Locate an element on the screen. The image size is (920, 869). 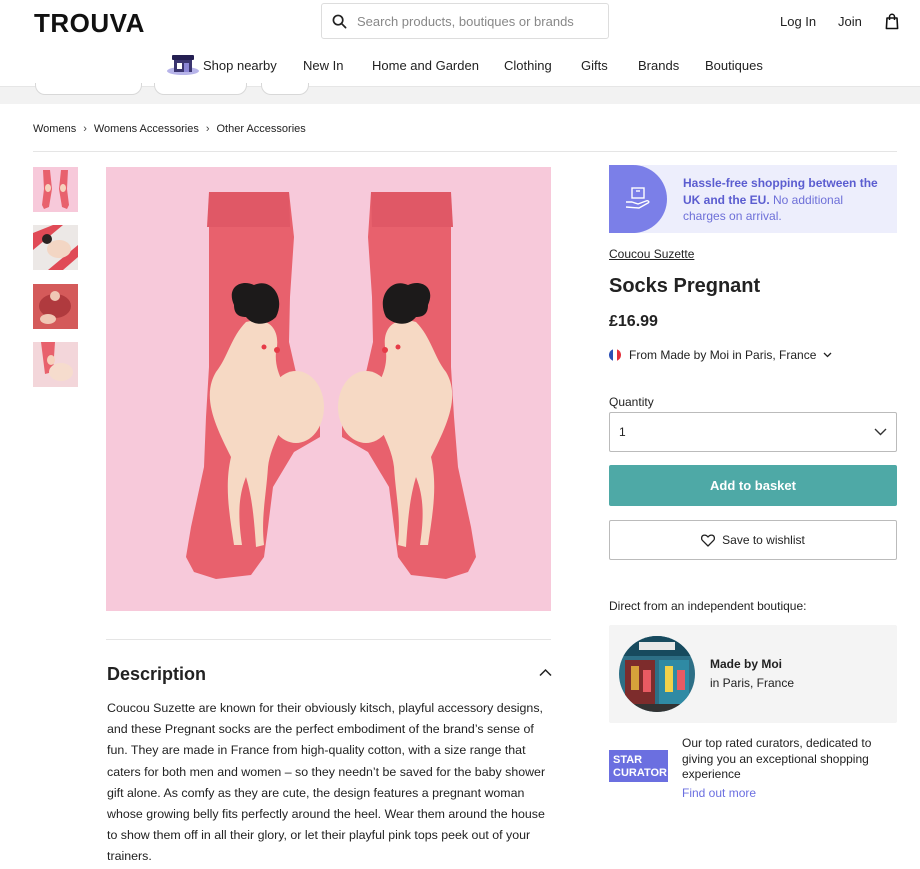
nav-gifts: Gifts is located at coordinates (594, 65).